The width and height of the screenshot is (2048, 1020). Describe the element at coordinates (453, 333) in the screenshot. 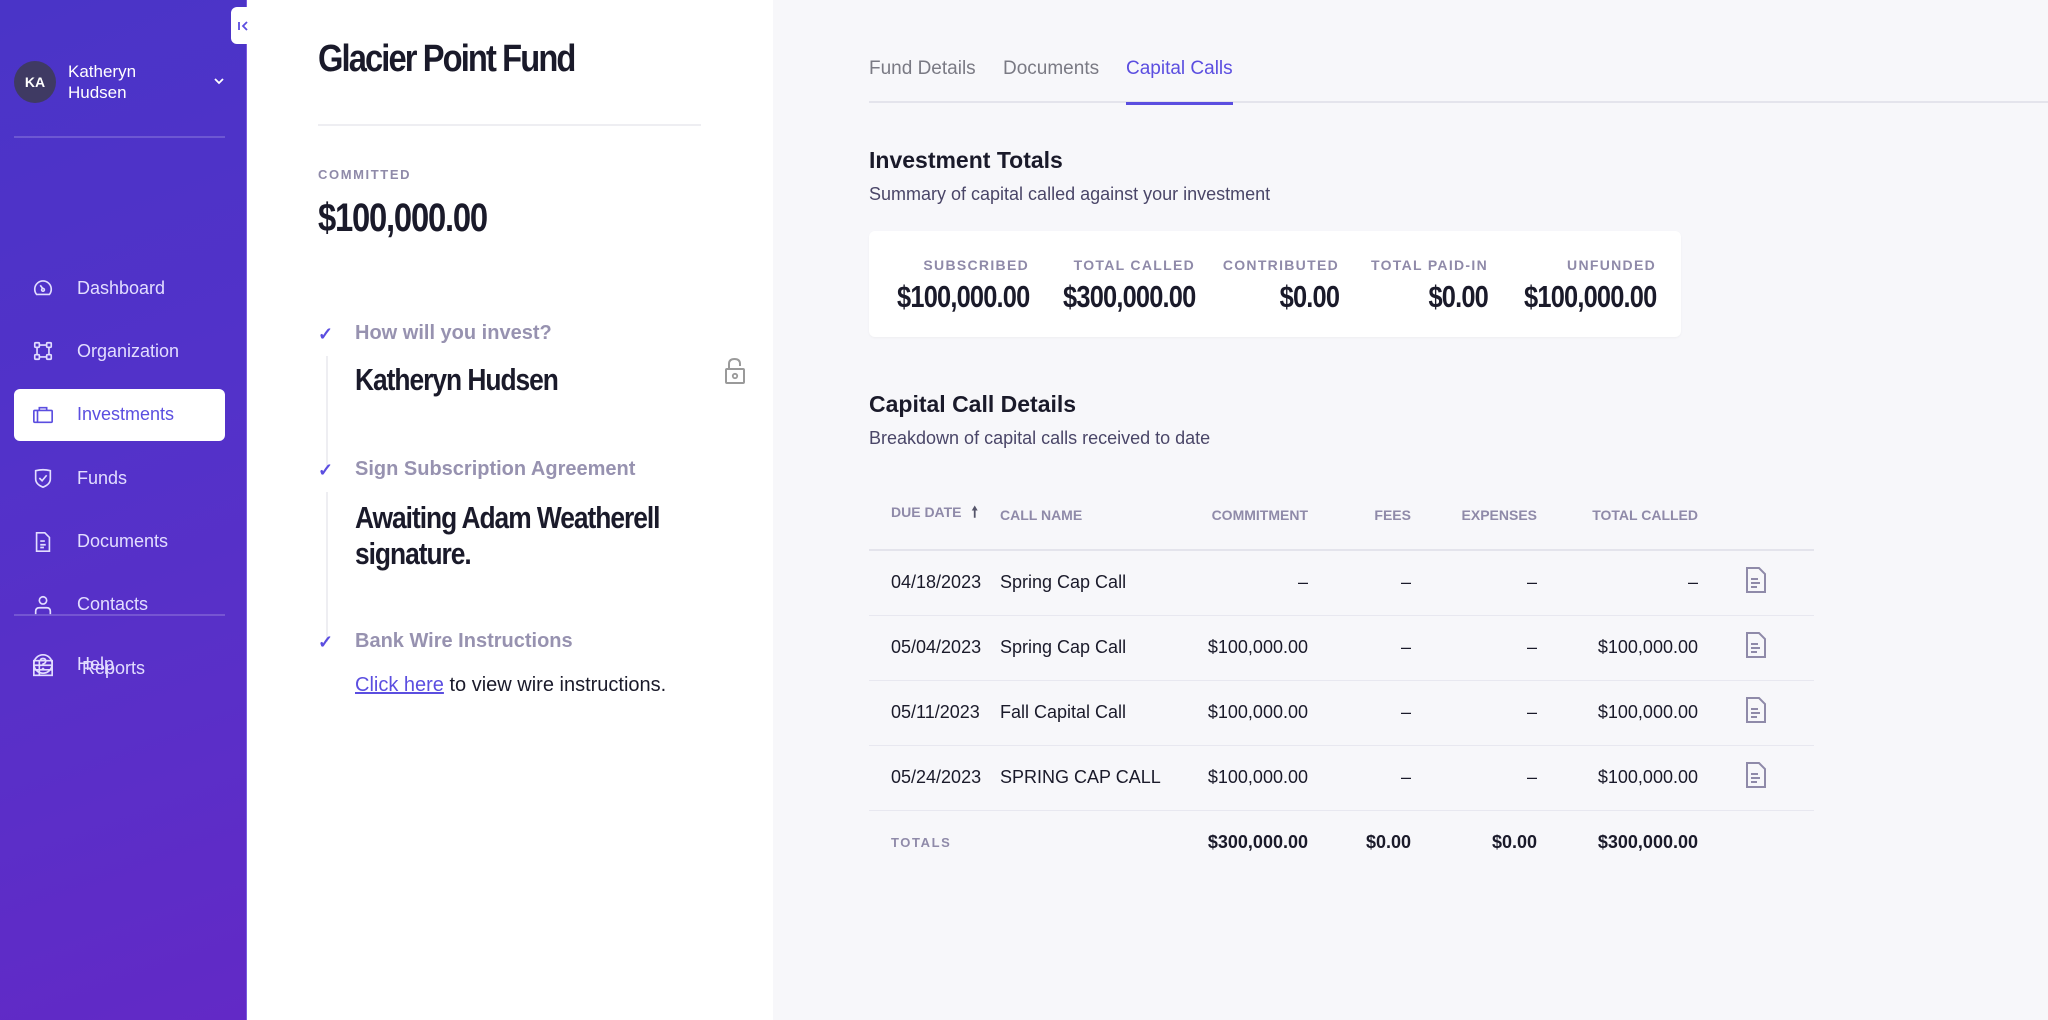

I see `step-title: How will you invest?` at that location.